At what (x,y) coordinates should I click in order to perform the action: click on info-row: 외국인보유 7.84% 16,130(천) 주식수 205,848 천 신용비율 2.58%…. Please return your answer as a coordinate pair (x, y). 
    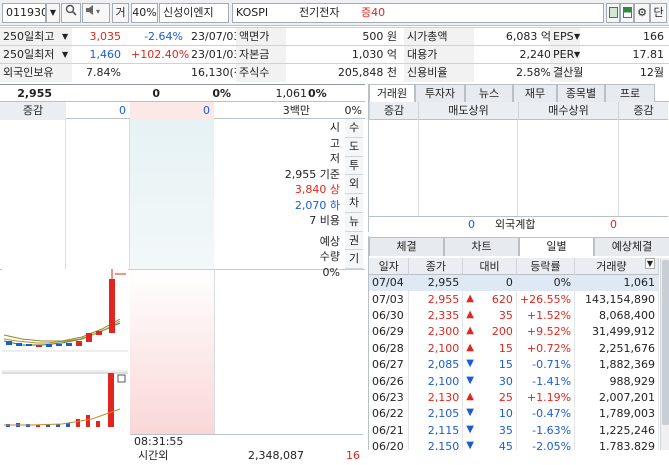
    Looking at the image, I should click on (334, 72).